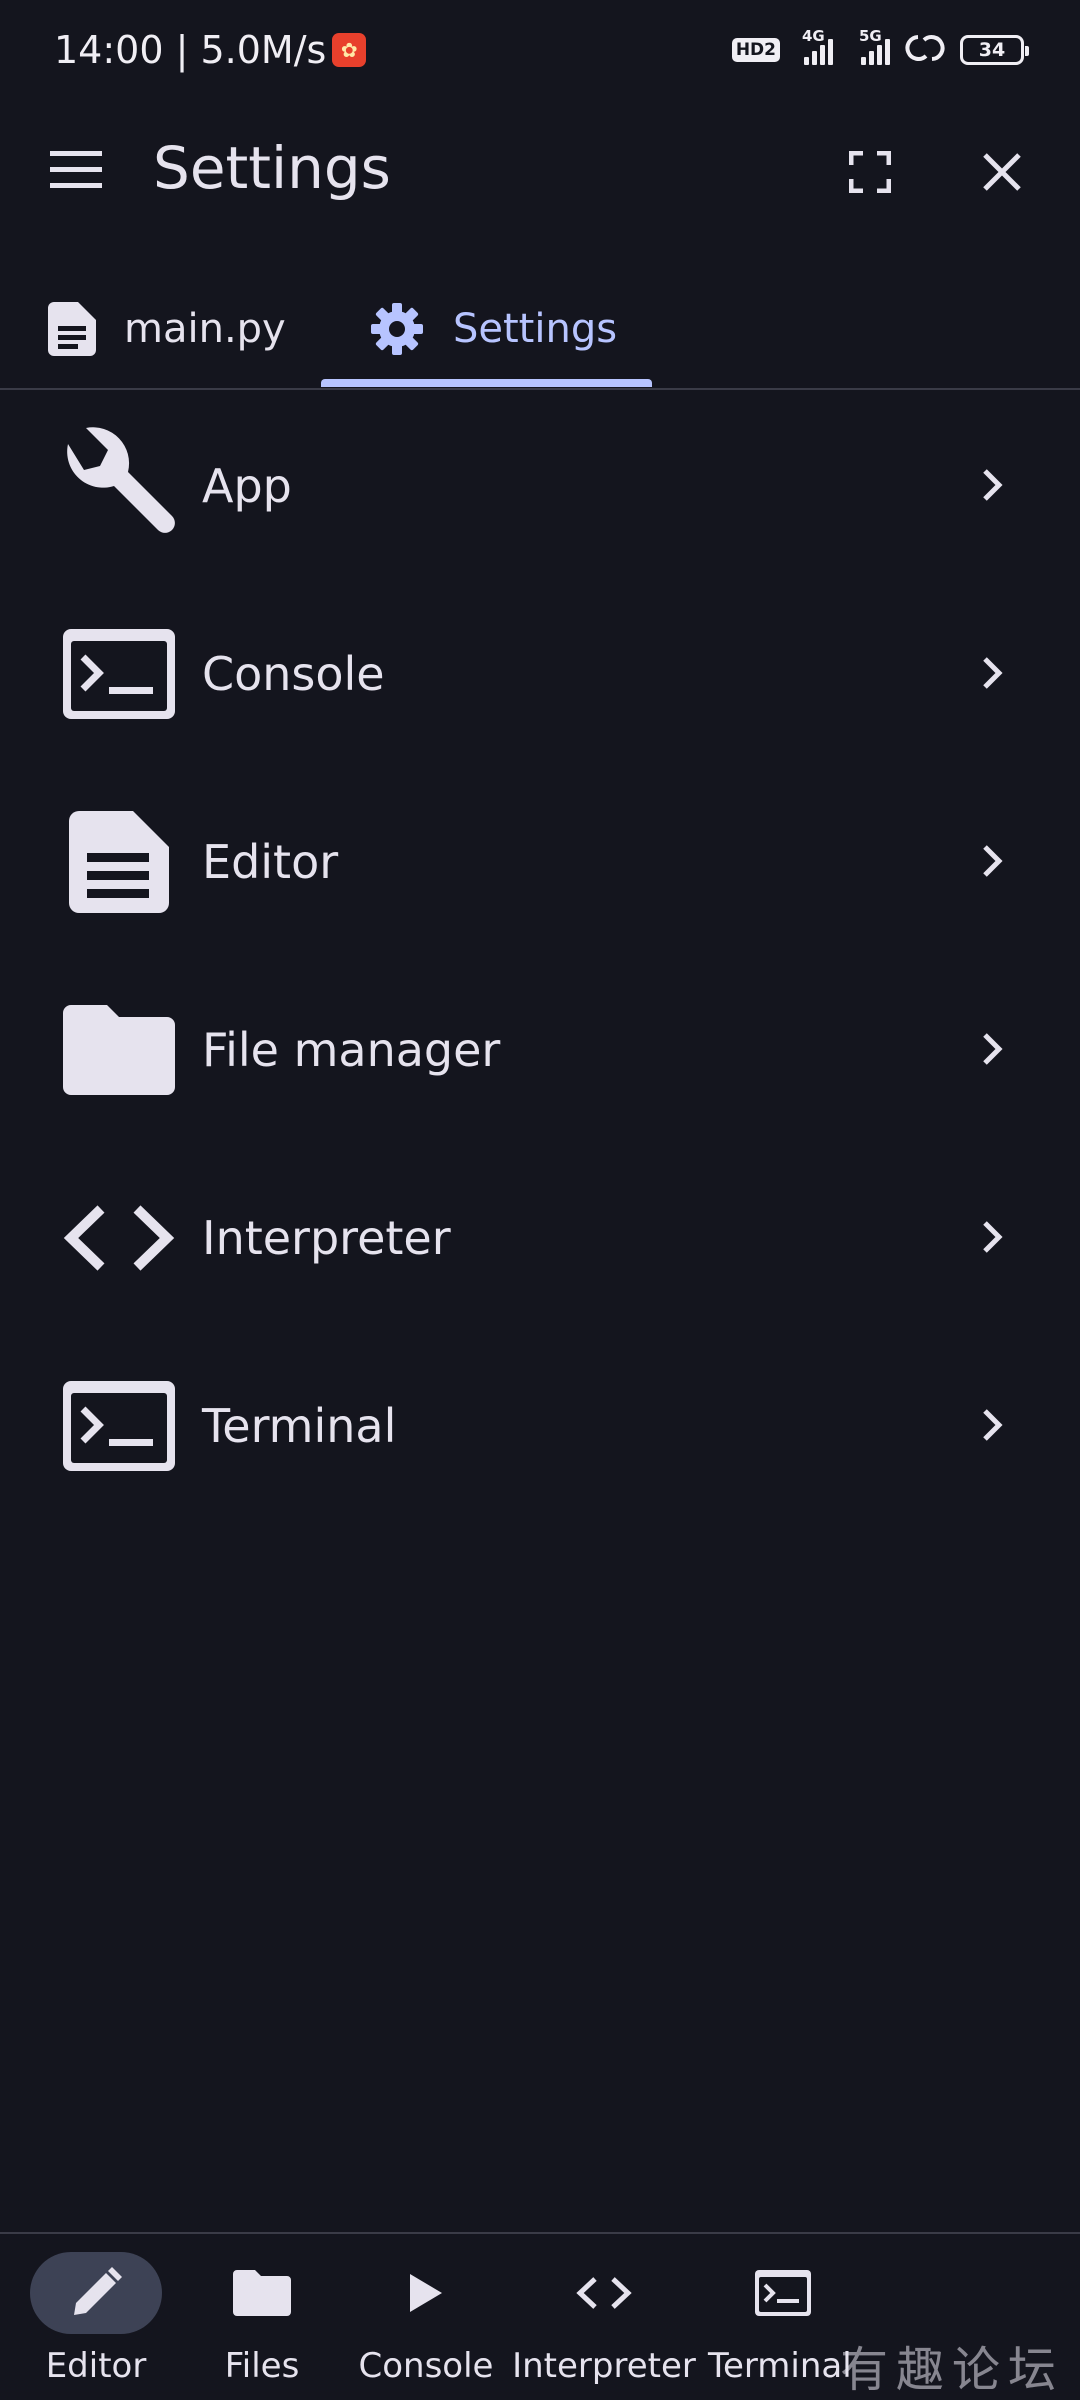 This screenshot has height=2400, width=1080. Describe the element at coordinates (540, 674) in the screenshot. I see `settings-item-console: Console` at that location.